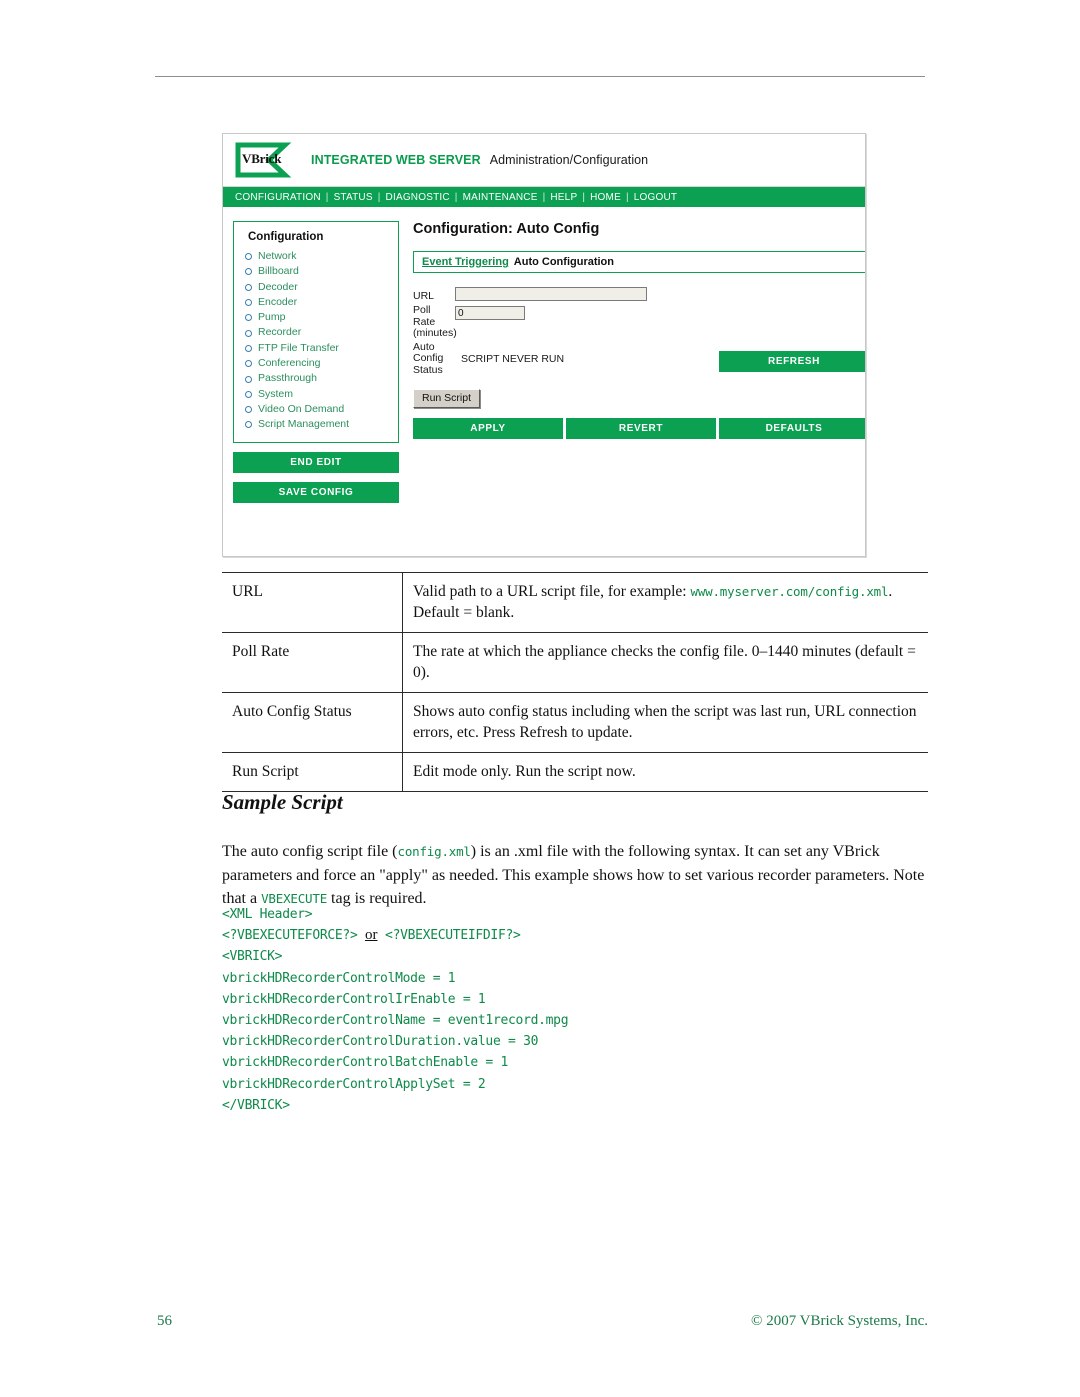 Image resolution: width=1080 pixels, height=1397 pixels. What do you see at coordinates (316, 317) in the screenshot?
I see `sidebar-item-pump: Pump` at bounding box center [316, 317].